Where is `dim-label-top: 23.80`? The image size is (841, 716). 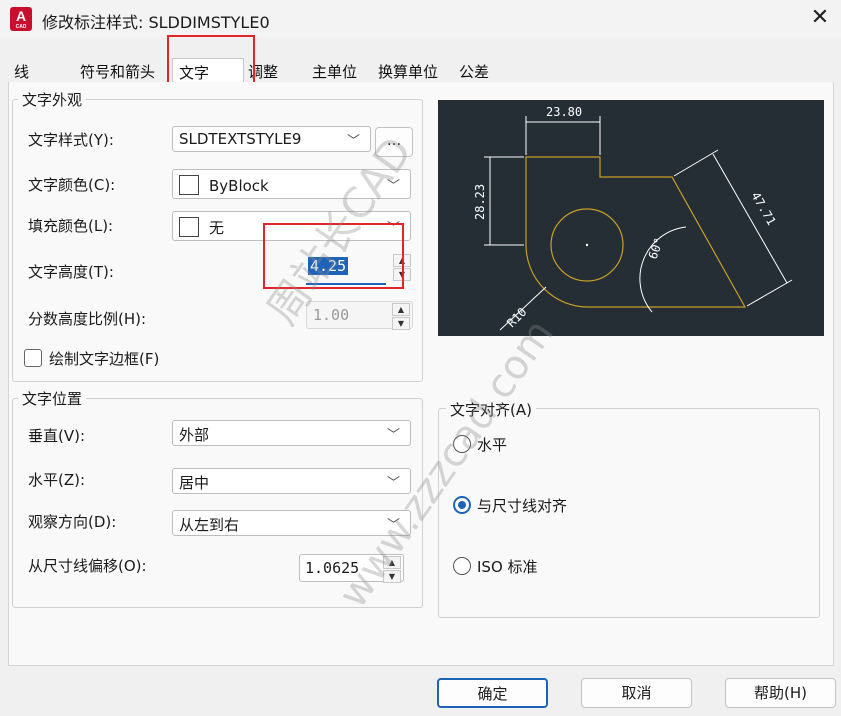
dim-label-top: 23.80 is located at coordinates (564, 112).